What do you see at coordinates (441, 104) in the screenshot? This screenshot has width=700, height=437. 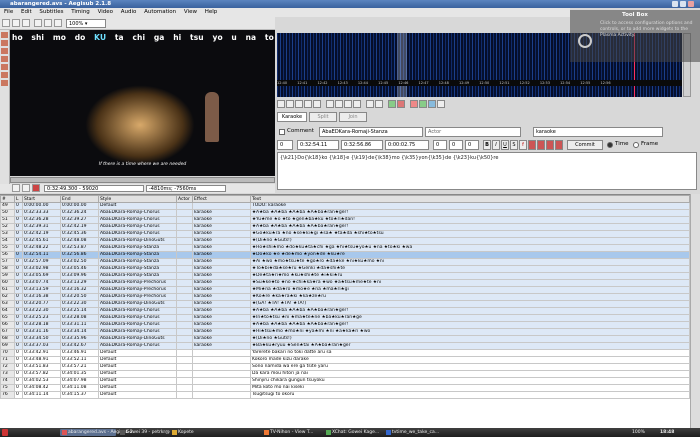 I see `medusa-icon` at bounding box center [441, 104].